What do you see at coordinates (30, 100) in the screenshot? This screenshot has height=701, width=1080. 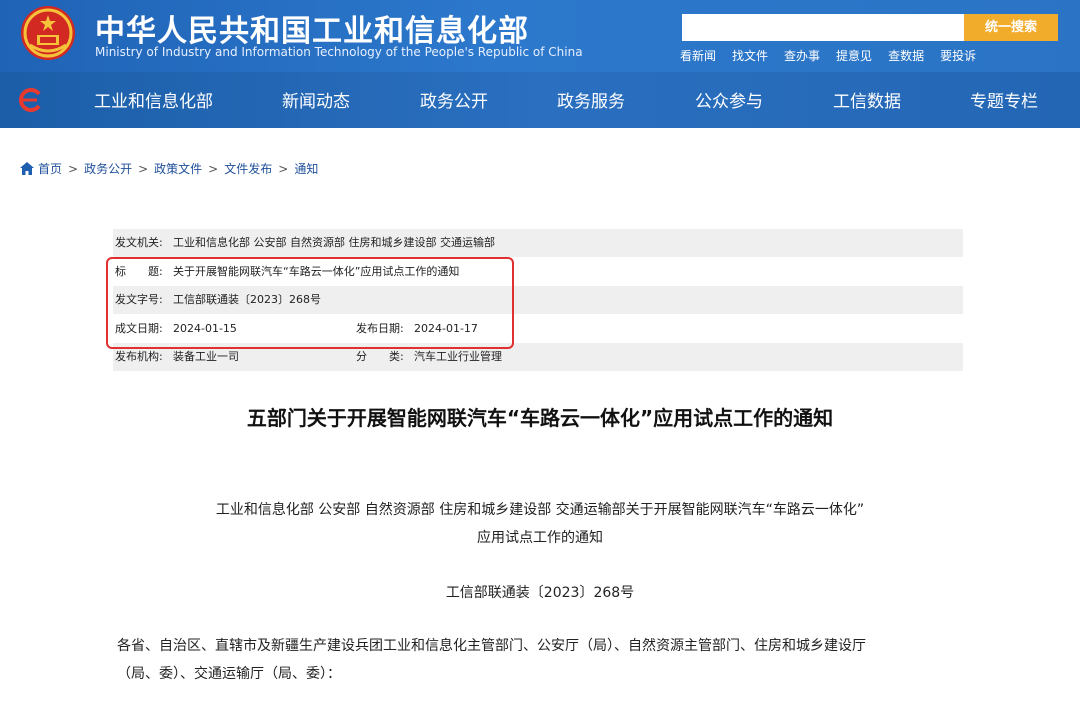 I see `site-logo-icon` at bounding box center [30, 100].